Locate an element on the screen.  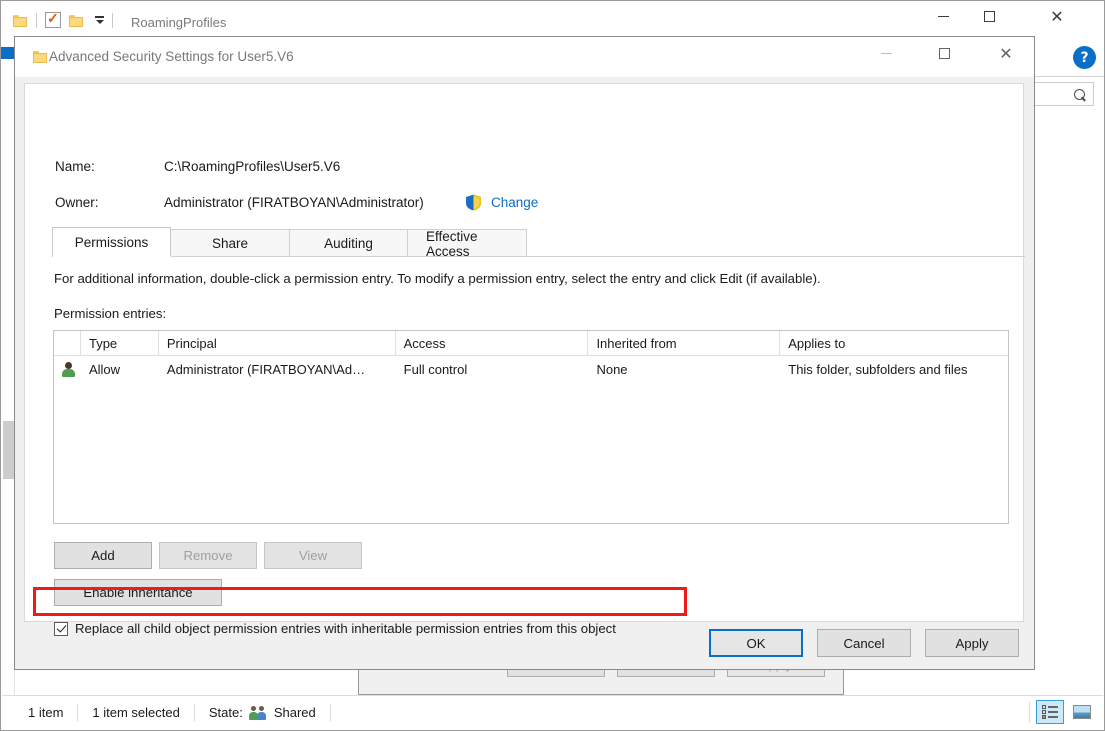
row-type: Allow is located at coordinates (104, 369).